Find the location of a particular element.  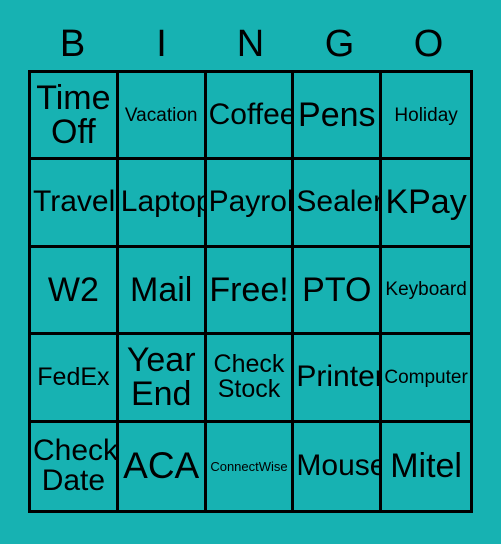

bingo-cell: Year End is located at coordinates (162, 379).